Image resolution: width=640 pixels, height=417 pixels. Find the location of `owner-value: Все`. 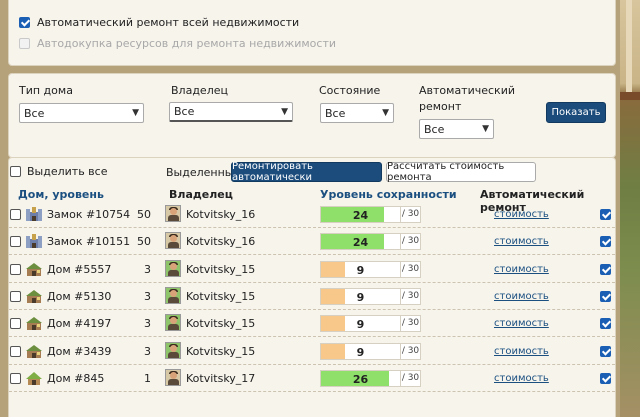

owner-value: Все is located at coordinates (184, 111).